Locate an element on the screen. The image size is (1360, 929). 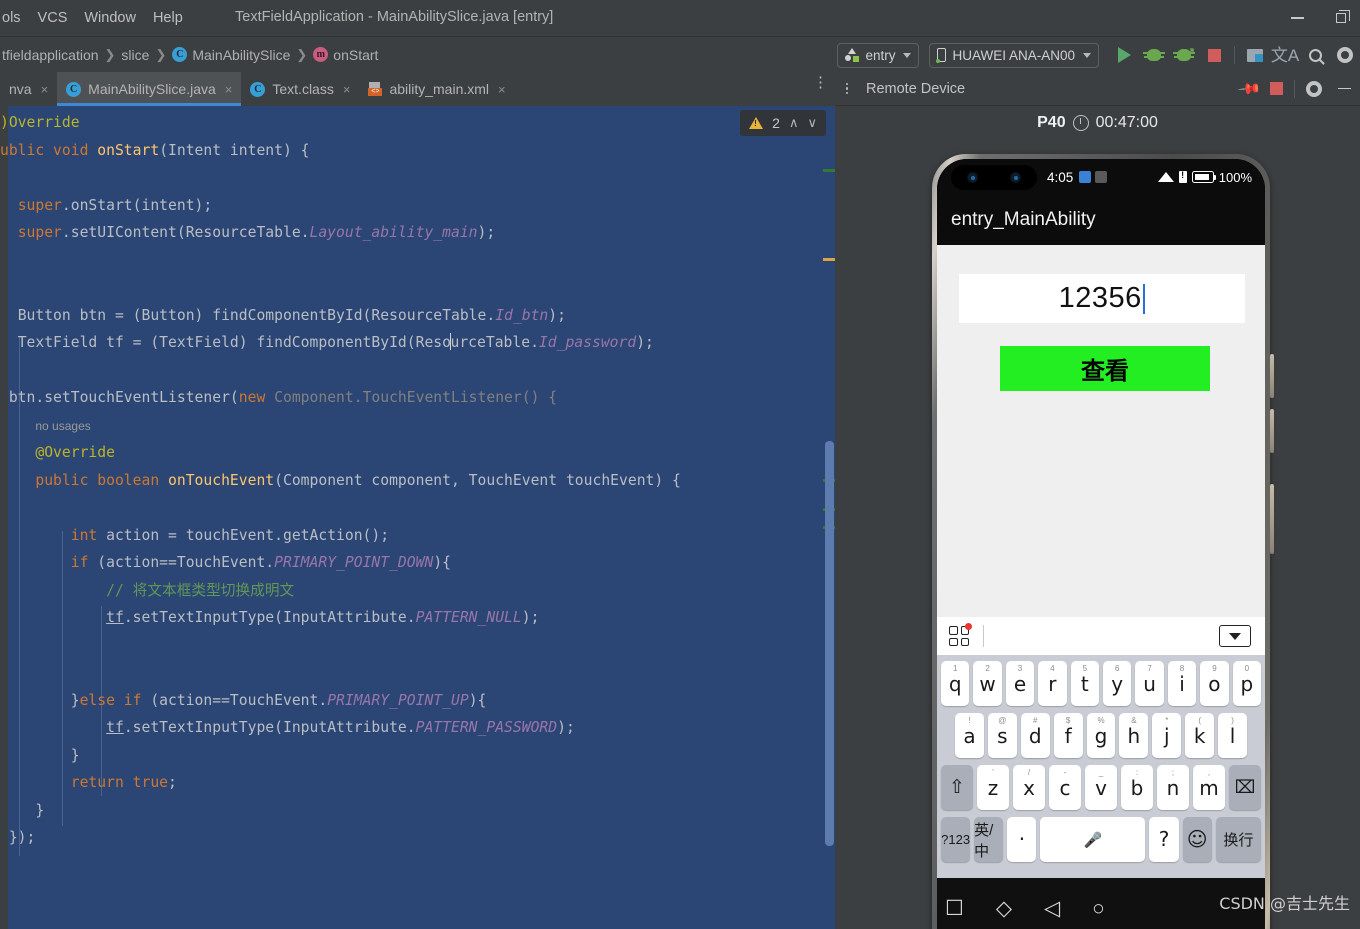
key-question: ? is located at coordinates (1164, 839).